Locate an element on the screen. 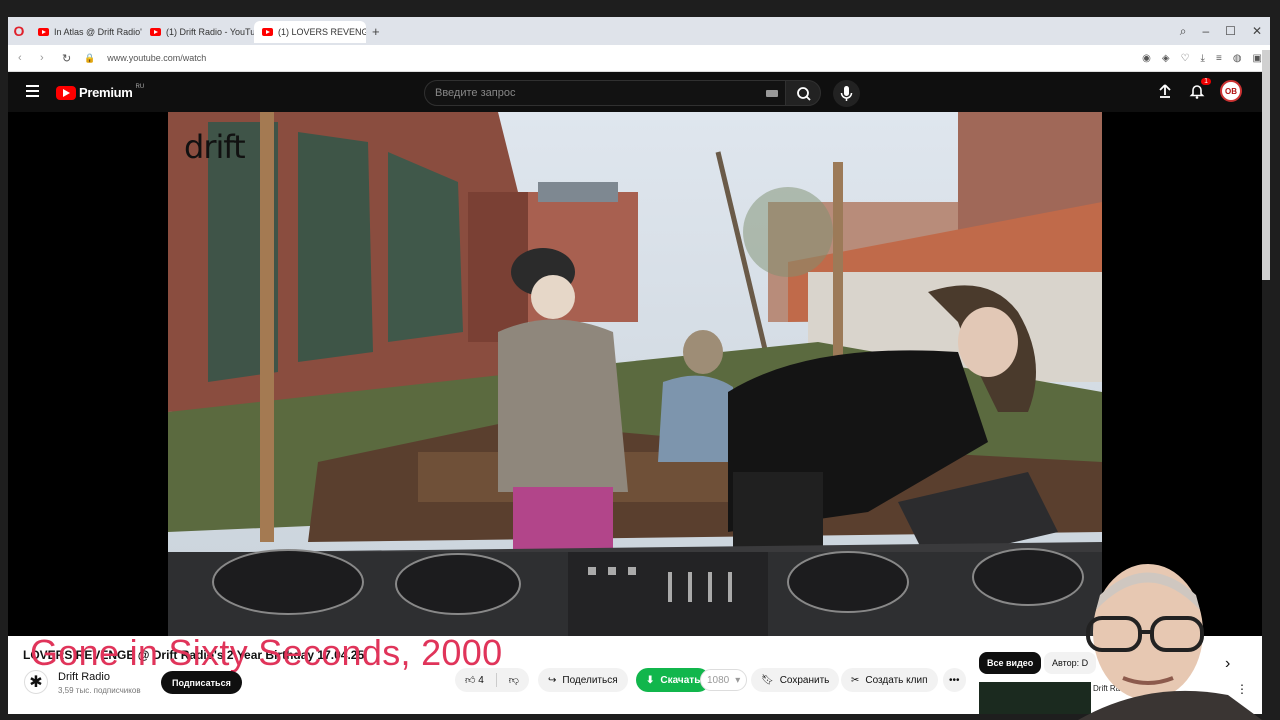 The image size is (1280, 720). share-label: Поделиться is located at coordinates (590, 680).